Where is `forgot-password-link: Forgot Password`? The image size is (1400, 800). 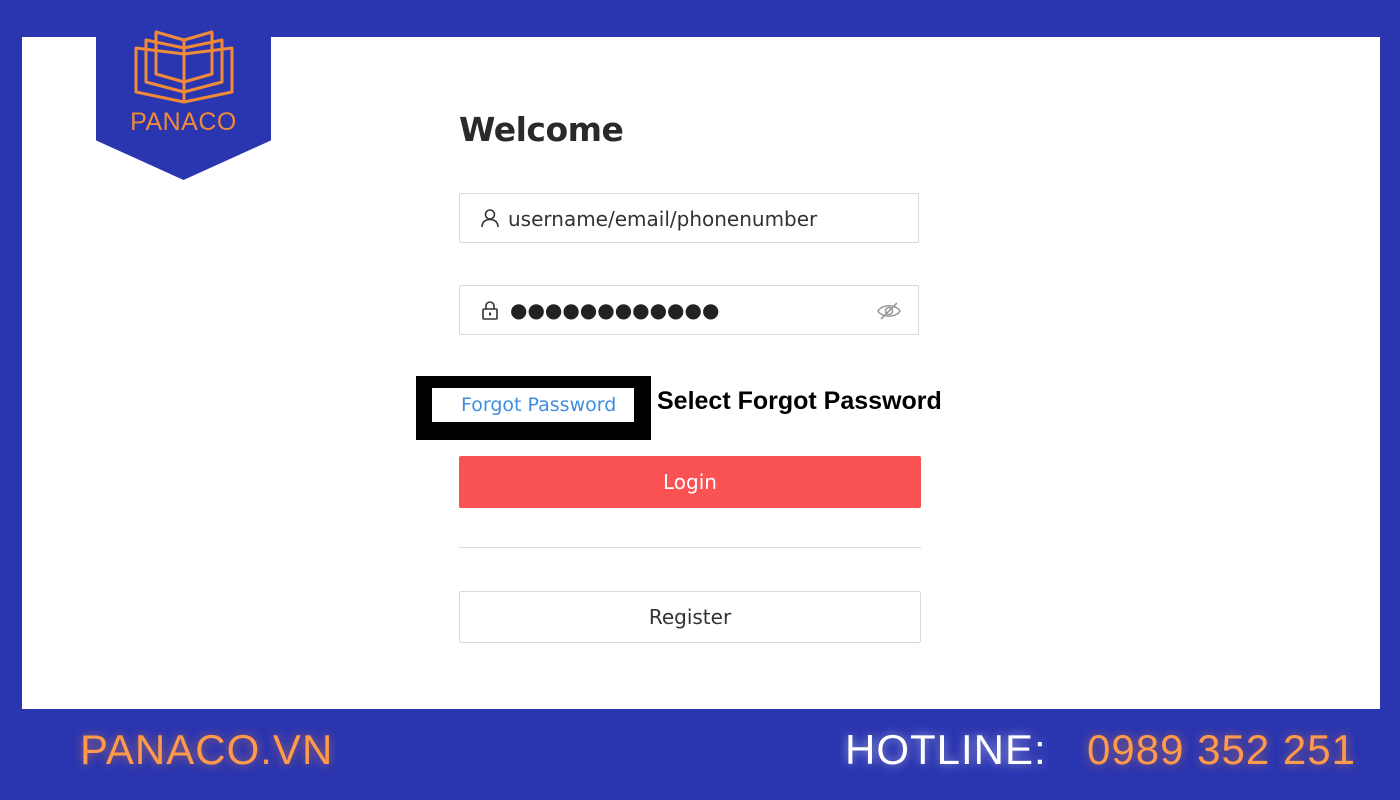 forgot-password-link: Forgot Password is located at coordinates (538, 405).